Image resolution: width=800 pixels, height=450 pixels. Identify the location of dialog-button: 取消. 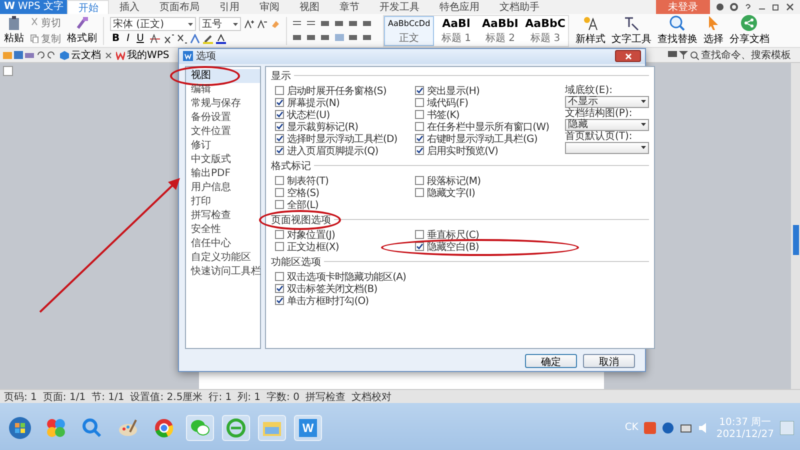
(609, 361).